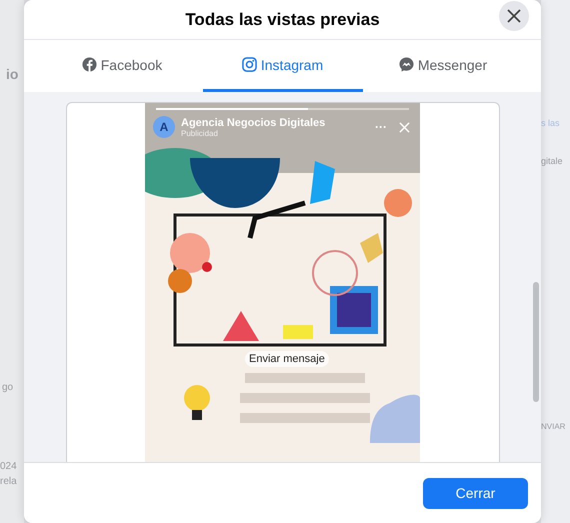 Image resolution: width=570 pixels, height=523 pixels. Describe the element at coordinates (253, 122) in the screenshot. I see `account-name: Agencia Negocios Digitales` at that location.